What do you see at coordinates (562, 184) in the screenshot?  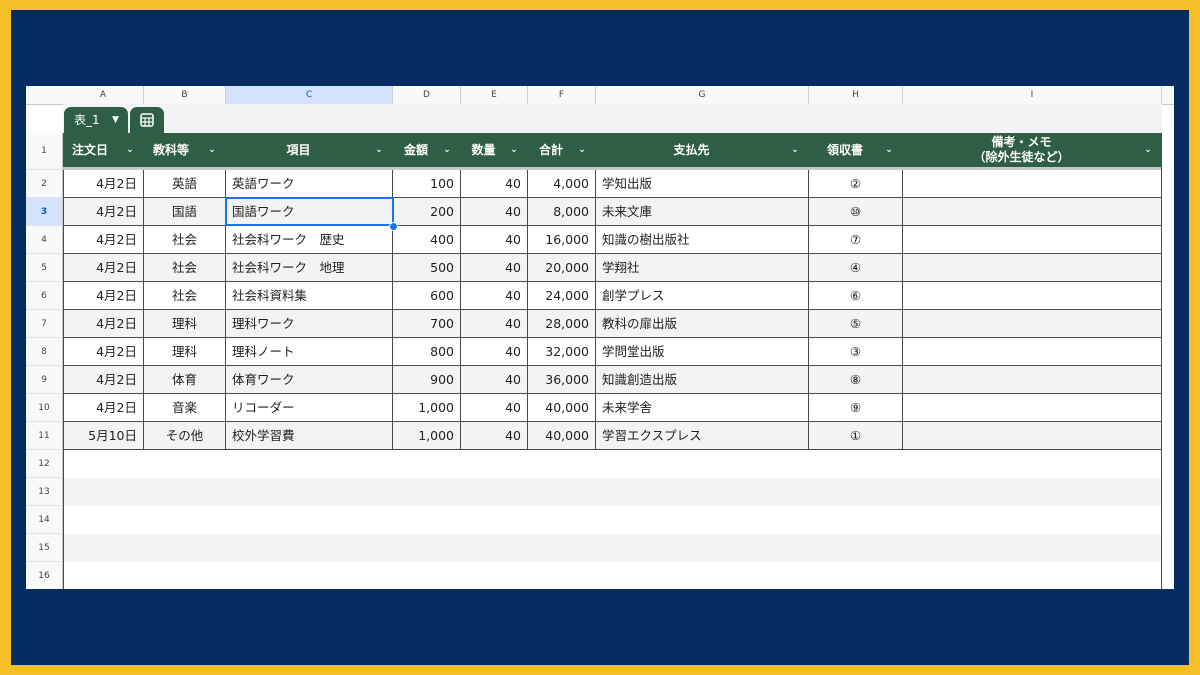 I see `cell-f: 4,000` at bounding box center [562, 184].